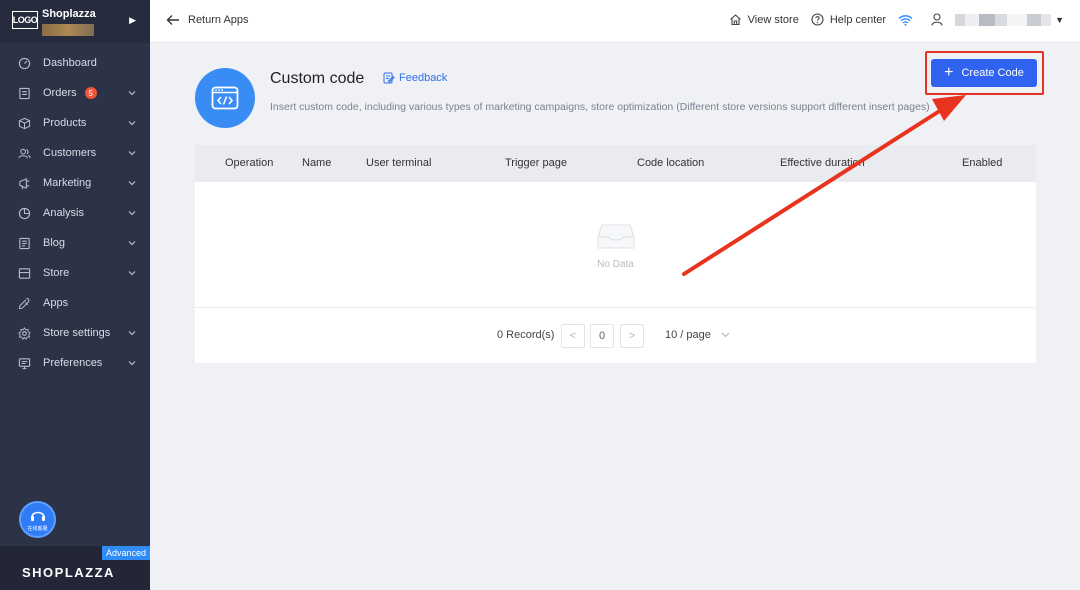  I want to click on sidebar-item-analysis: Analysis, so click(75, 213).